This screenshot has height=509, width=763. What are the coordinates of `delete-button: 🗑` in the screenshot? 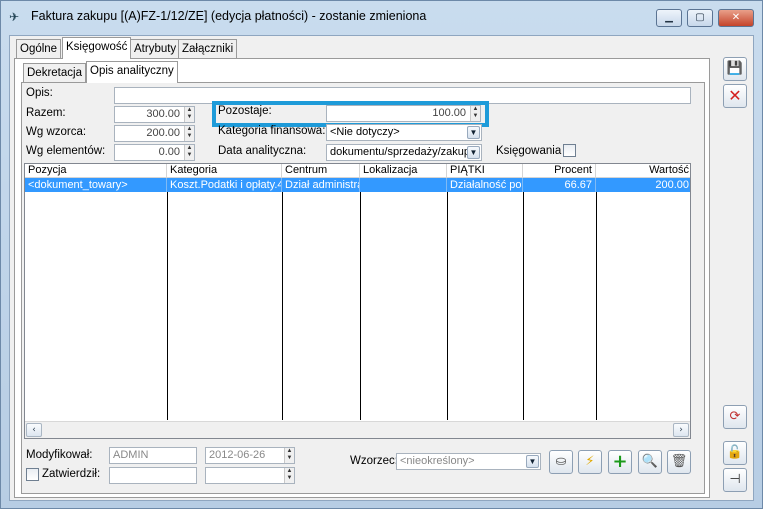 It's located at (679, 462).